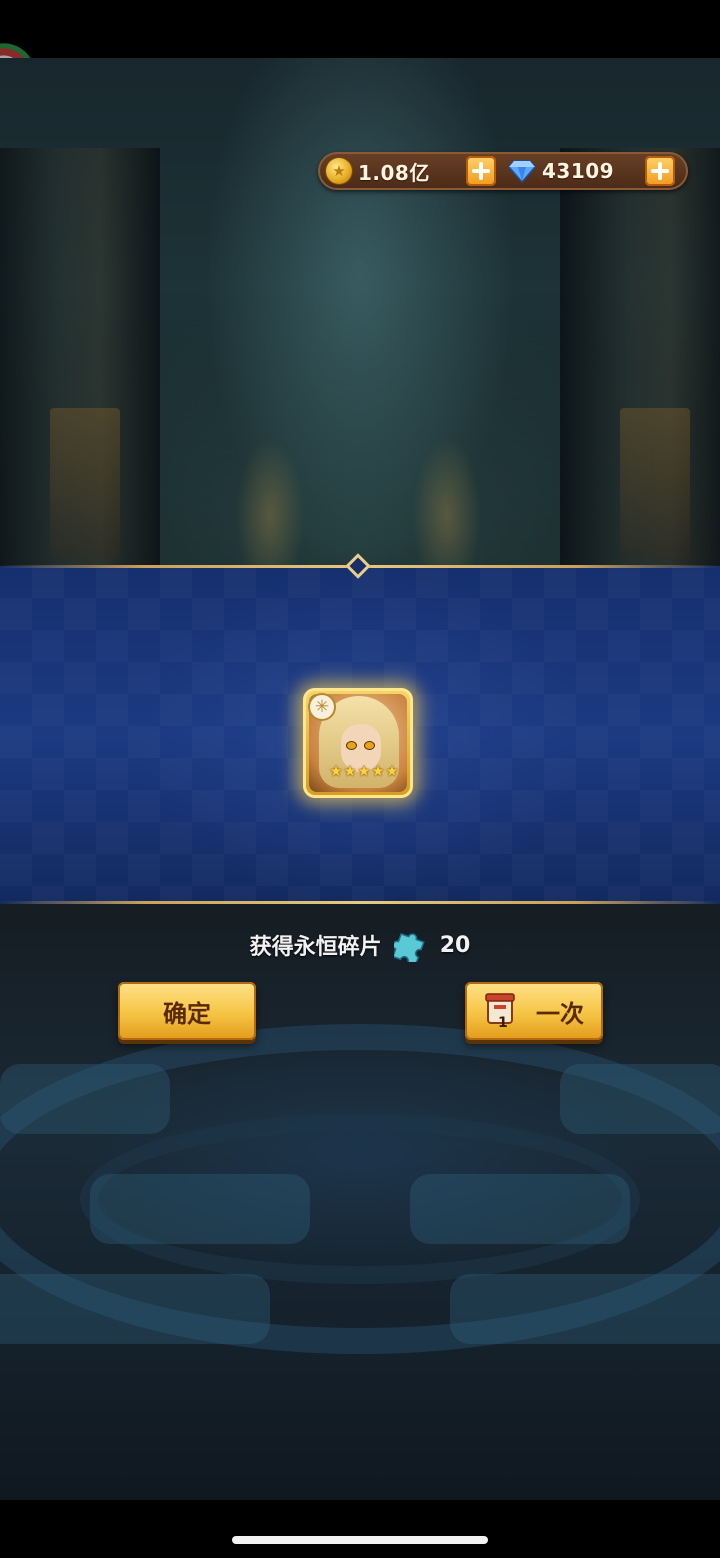 The image size is (720, 1558). Describe the element at coordinates (560, 1013) in the screenshot. I see `summon-once-label: 一次` at that location.